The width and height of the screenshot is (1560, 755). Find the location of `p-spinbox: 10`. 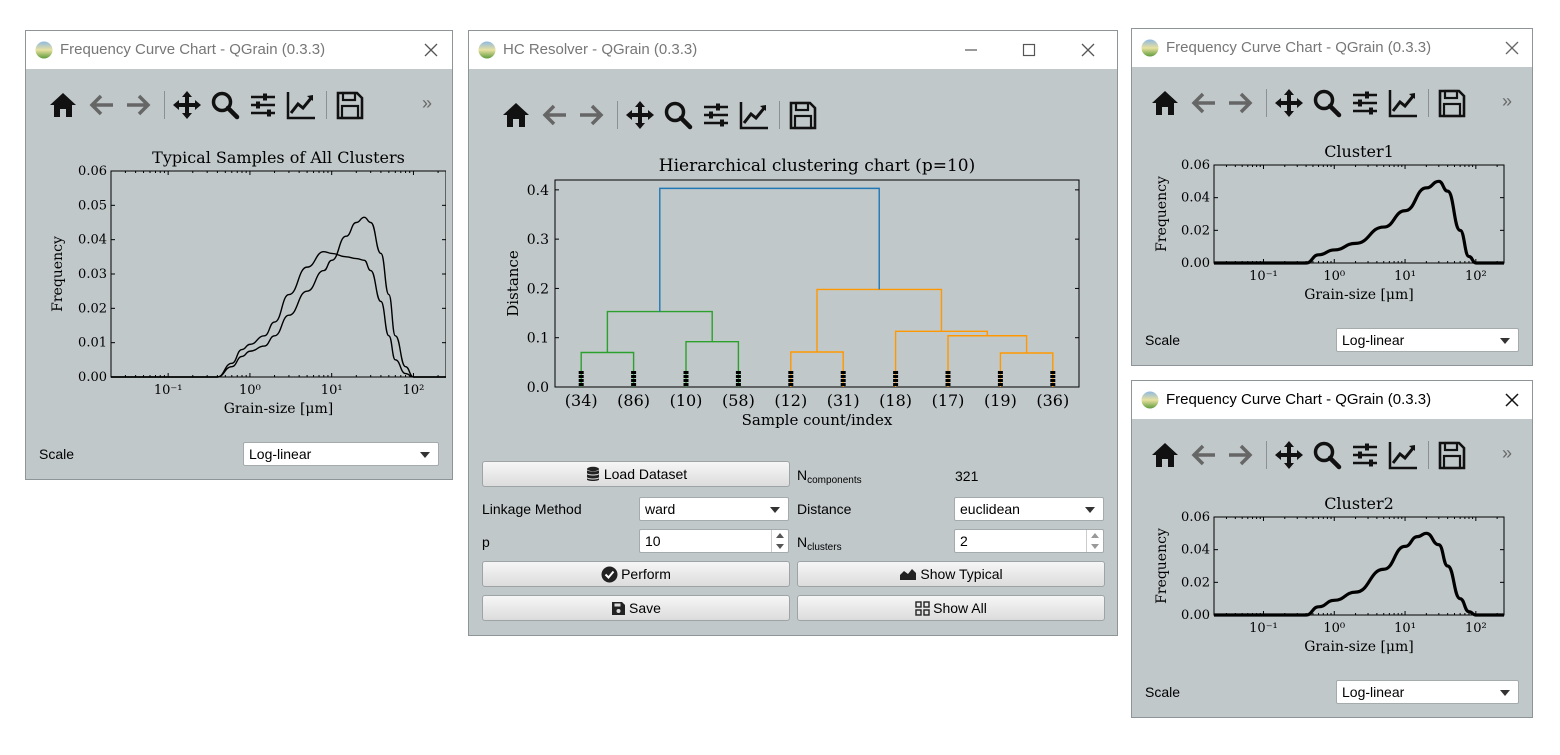

p-spinbox: 10 is located at coordinates (714, 541).